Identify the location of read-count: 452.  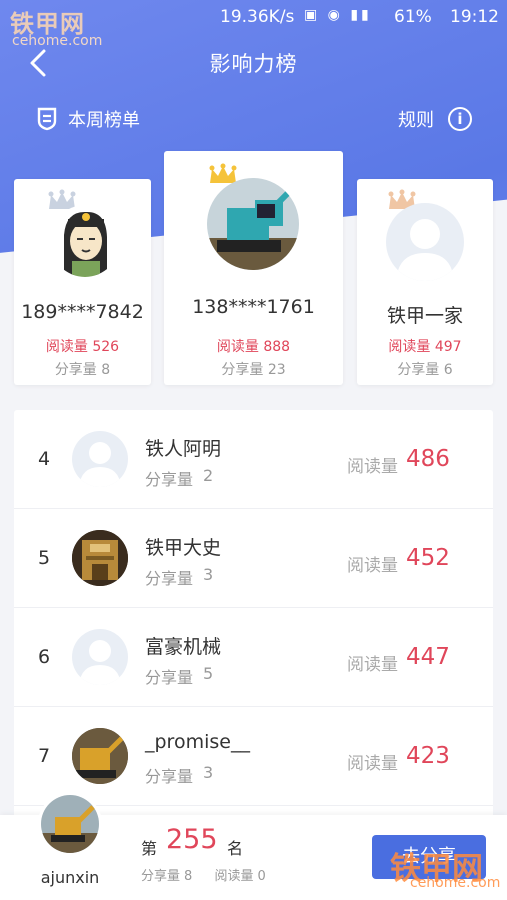
(428, 558).